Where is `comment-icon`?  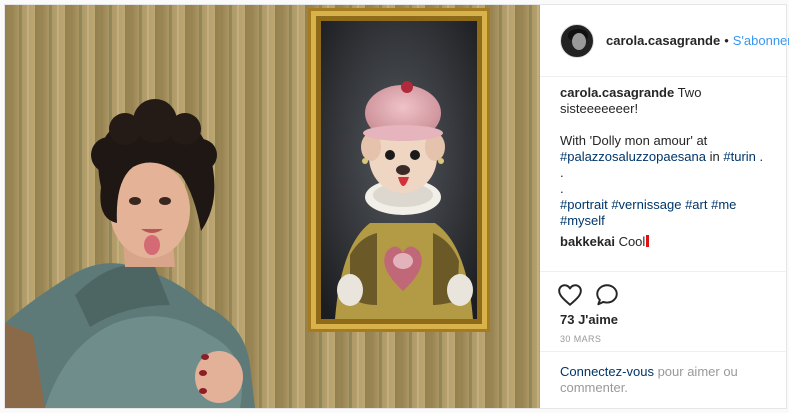
comment-icon is located at coordinates (607, 295).